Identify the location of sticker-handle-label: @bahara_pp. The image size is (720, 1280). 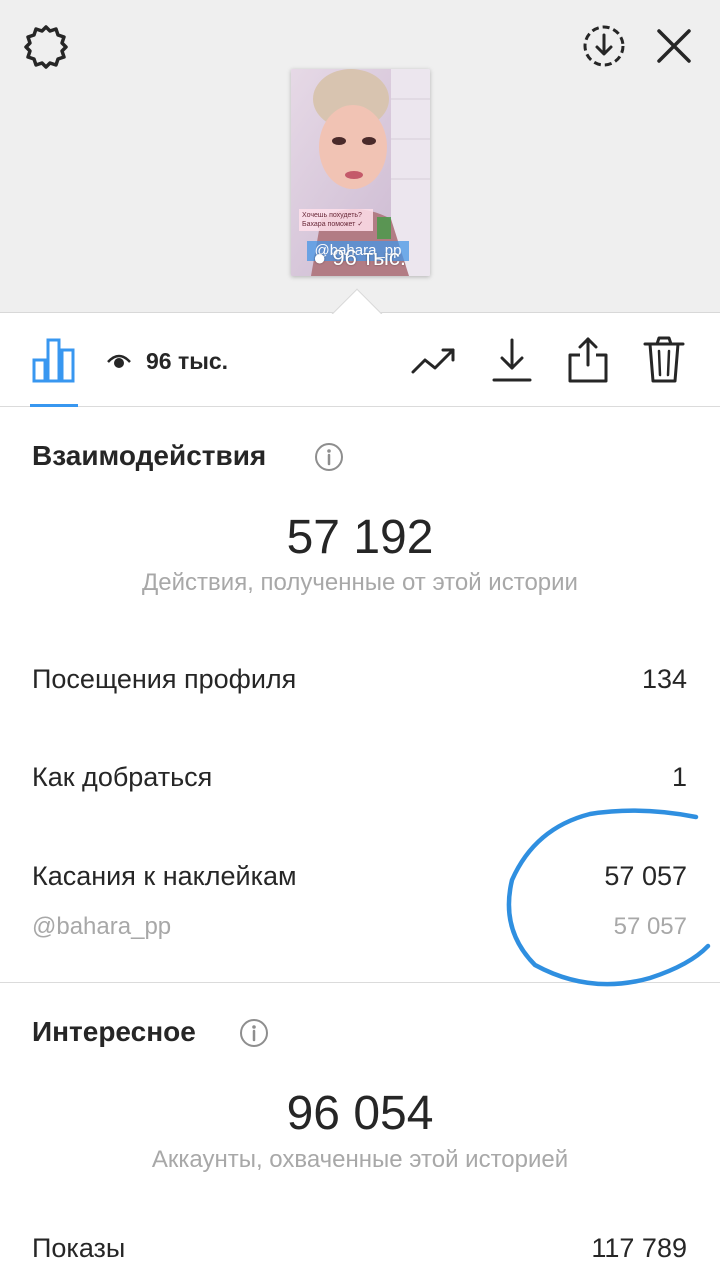
(102, 926).